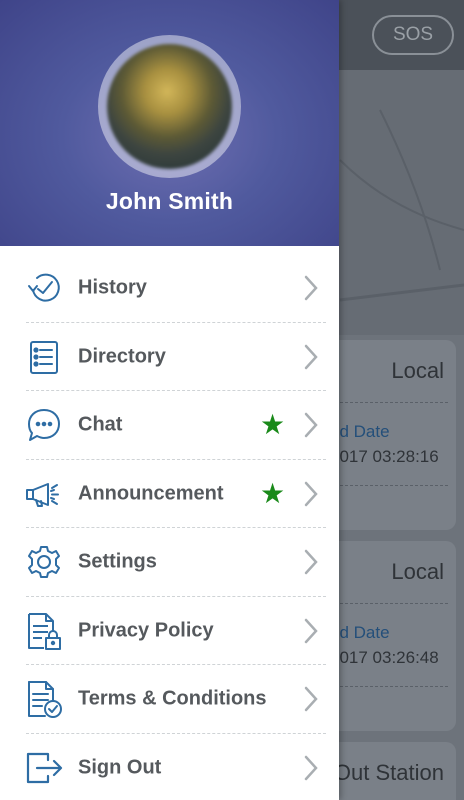 The image size is (464, 800). I want to click on user-name: John Smith, so click(169, 201).